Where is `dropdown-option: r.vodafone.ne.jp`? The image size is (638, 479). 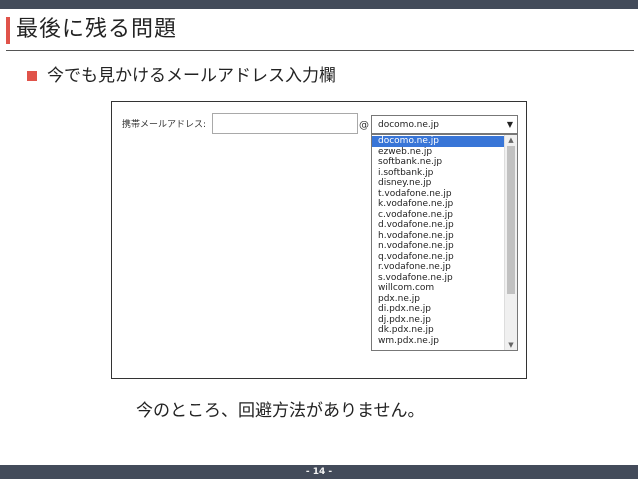 dropdown-option: r.vodafone.ne.jp is located at coordinates (439, 267).